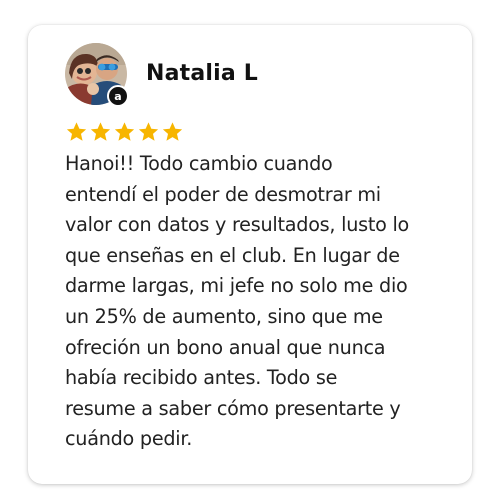  I want to click on avatar: a, so click(97, 75).